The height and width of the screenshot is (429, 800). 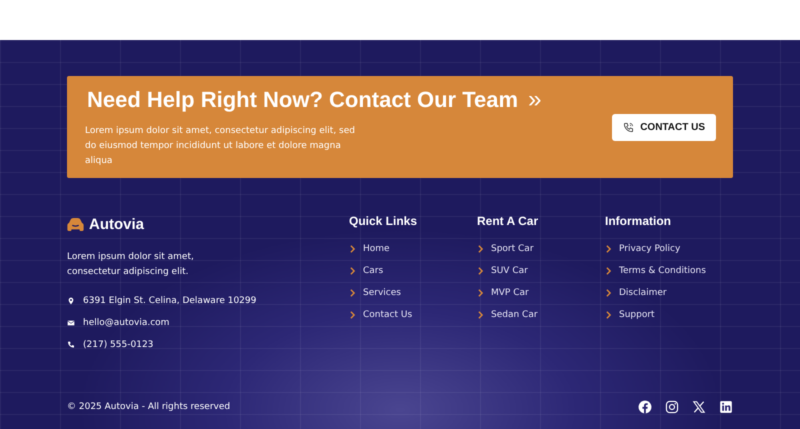 I want to click on footer-link: Disclaimer, so click(x=643, y=293).